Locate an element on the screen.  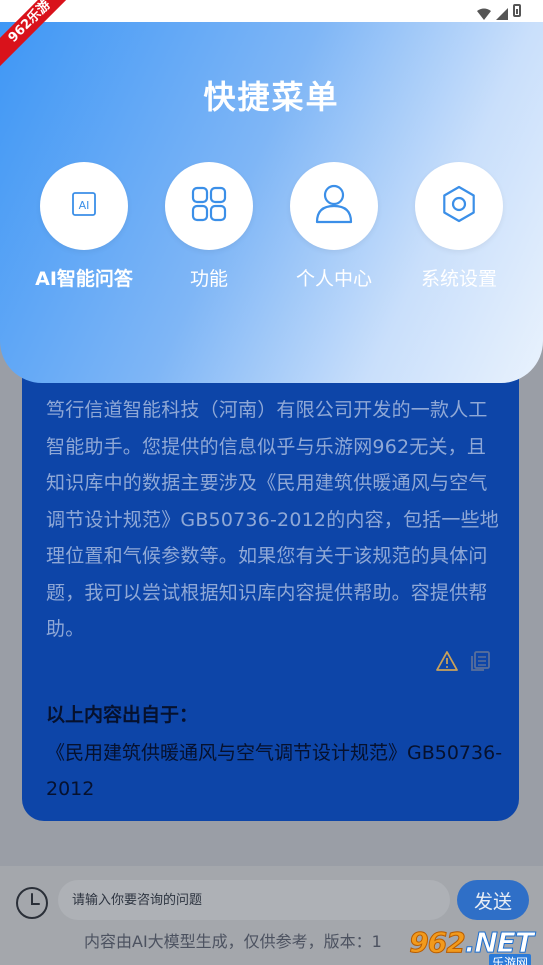
menu-item-functions: 功能 is located at coordinates (209, 226).